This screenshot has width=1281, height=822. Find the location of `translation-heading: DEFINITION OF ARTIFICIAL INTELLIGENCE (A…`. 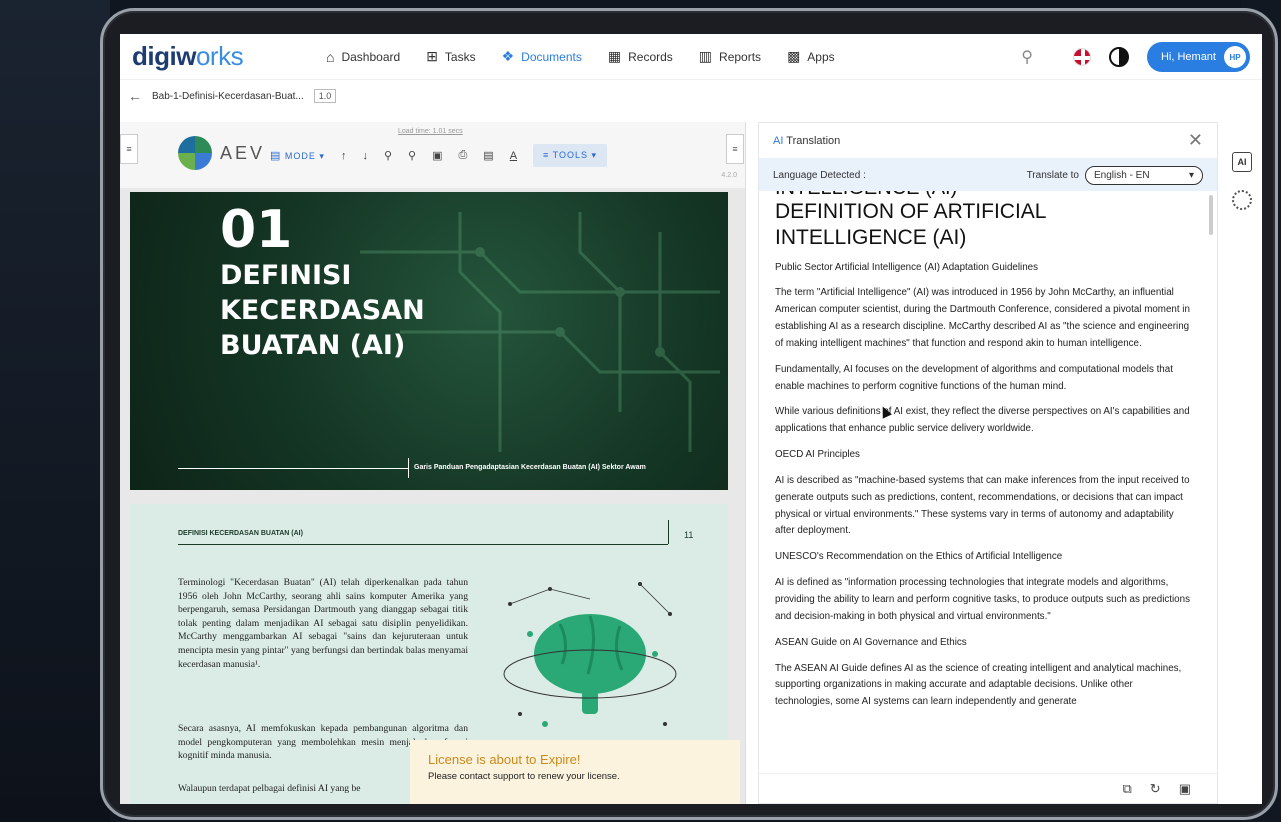

translation-heading: DEFINITION OF ARTIFICIAL INTELLIGENCE (A… is located at coordinates (910, 225).